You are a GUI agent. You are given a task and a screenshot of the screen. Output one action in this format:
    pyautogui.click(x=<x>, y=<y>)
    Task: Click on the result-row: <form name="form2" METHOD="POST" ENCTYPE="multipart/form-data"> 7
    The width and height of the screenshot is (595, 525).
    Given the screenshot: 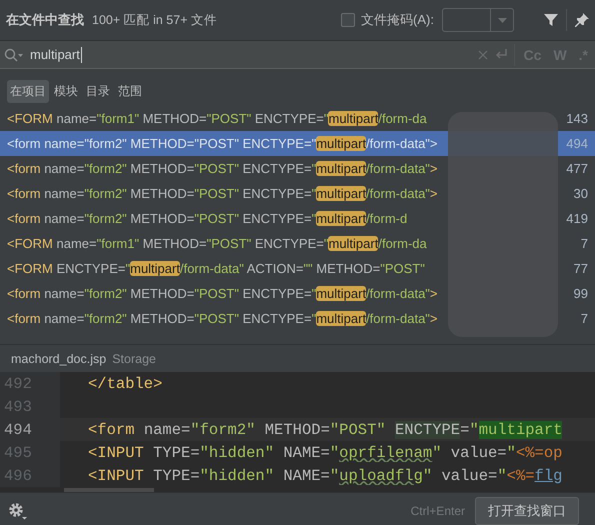 What is the action you would take?
    pyautogui.click(x=297, y=318)
    